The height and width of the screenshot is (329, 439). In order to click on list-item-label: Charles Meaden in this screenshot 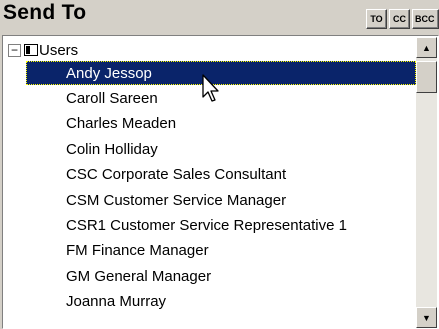, I will do `click(121, 124)`.